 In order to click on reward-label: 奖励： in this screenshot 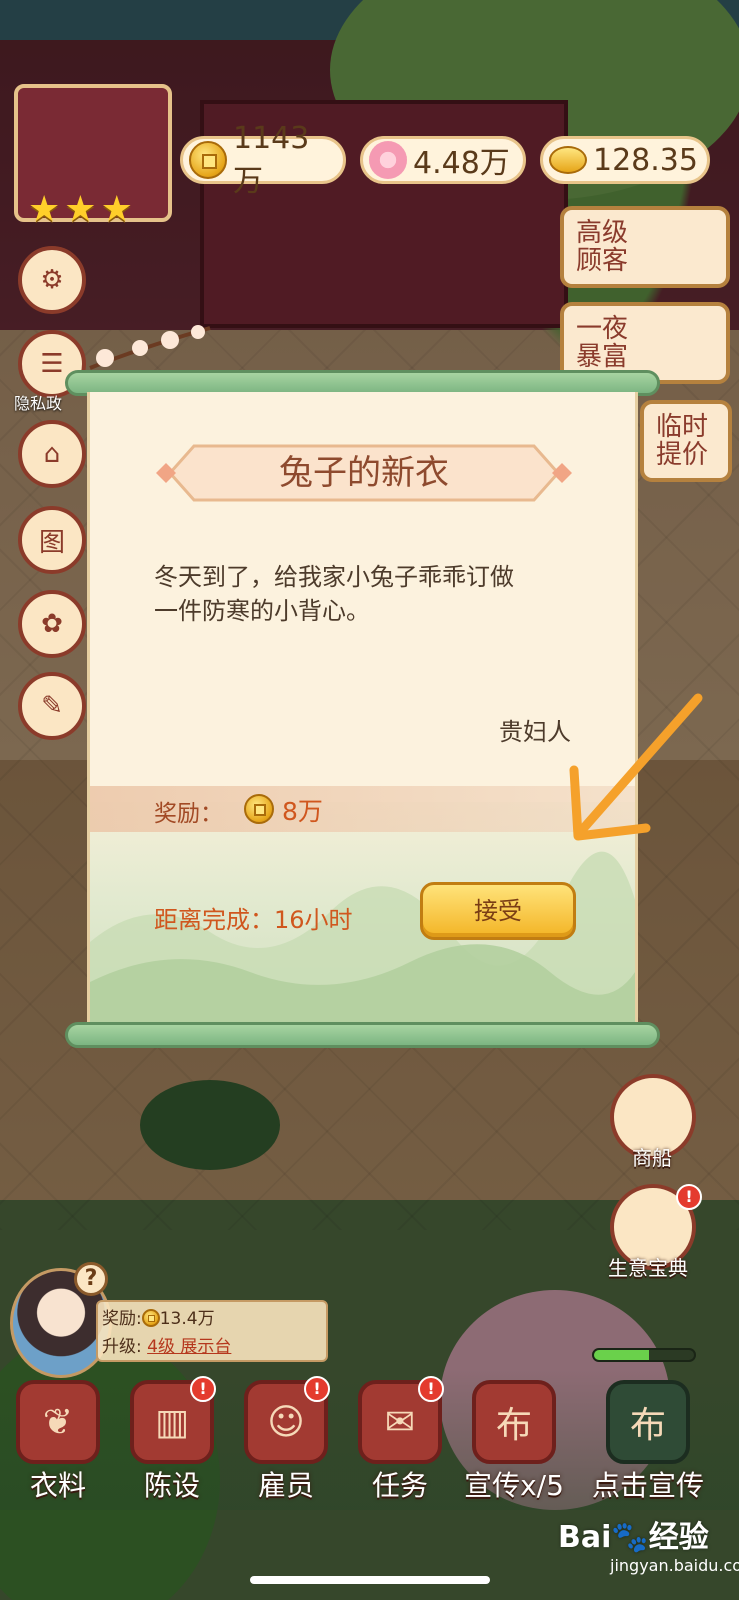, I will do `click(188, 814)`.